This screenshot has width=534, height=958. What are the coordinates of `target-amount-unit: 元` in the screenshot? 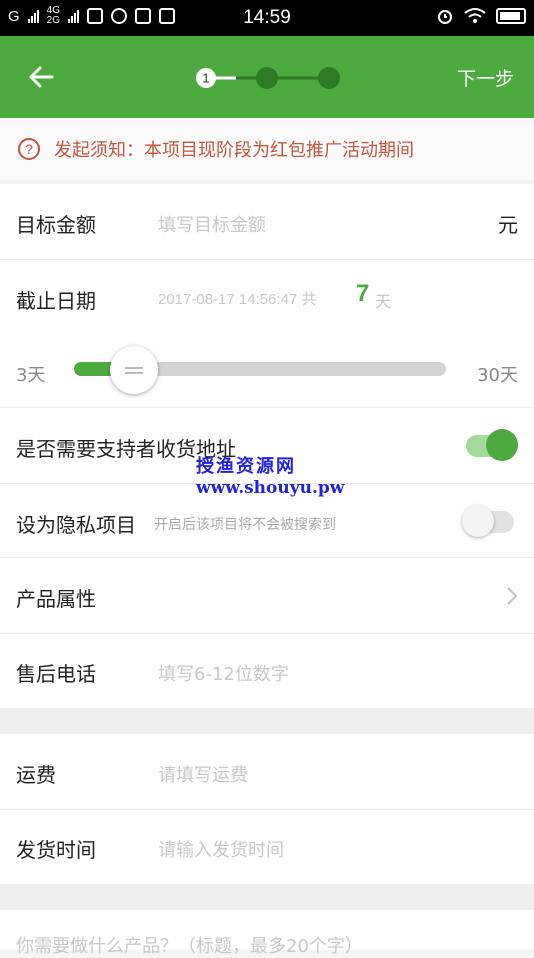 It's located at (508, 225).